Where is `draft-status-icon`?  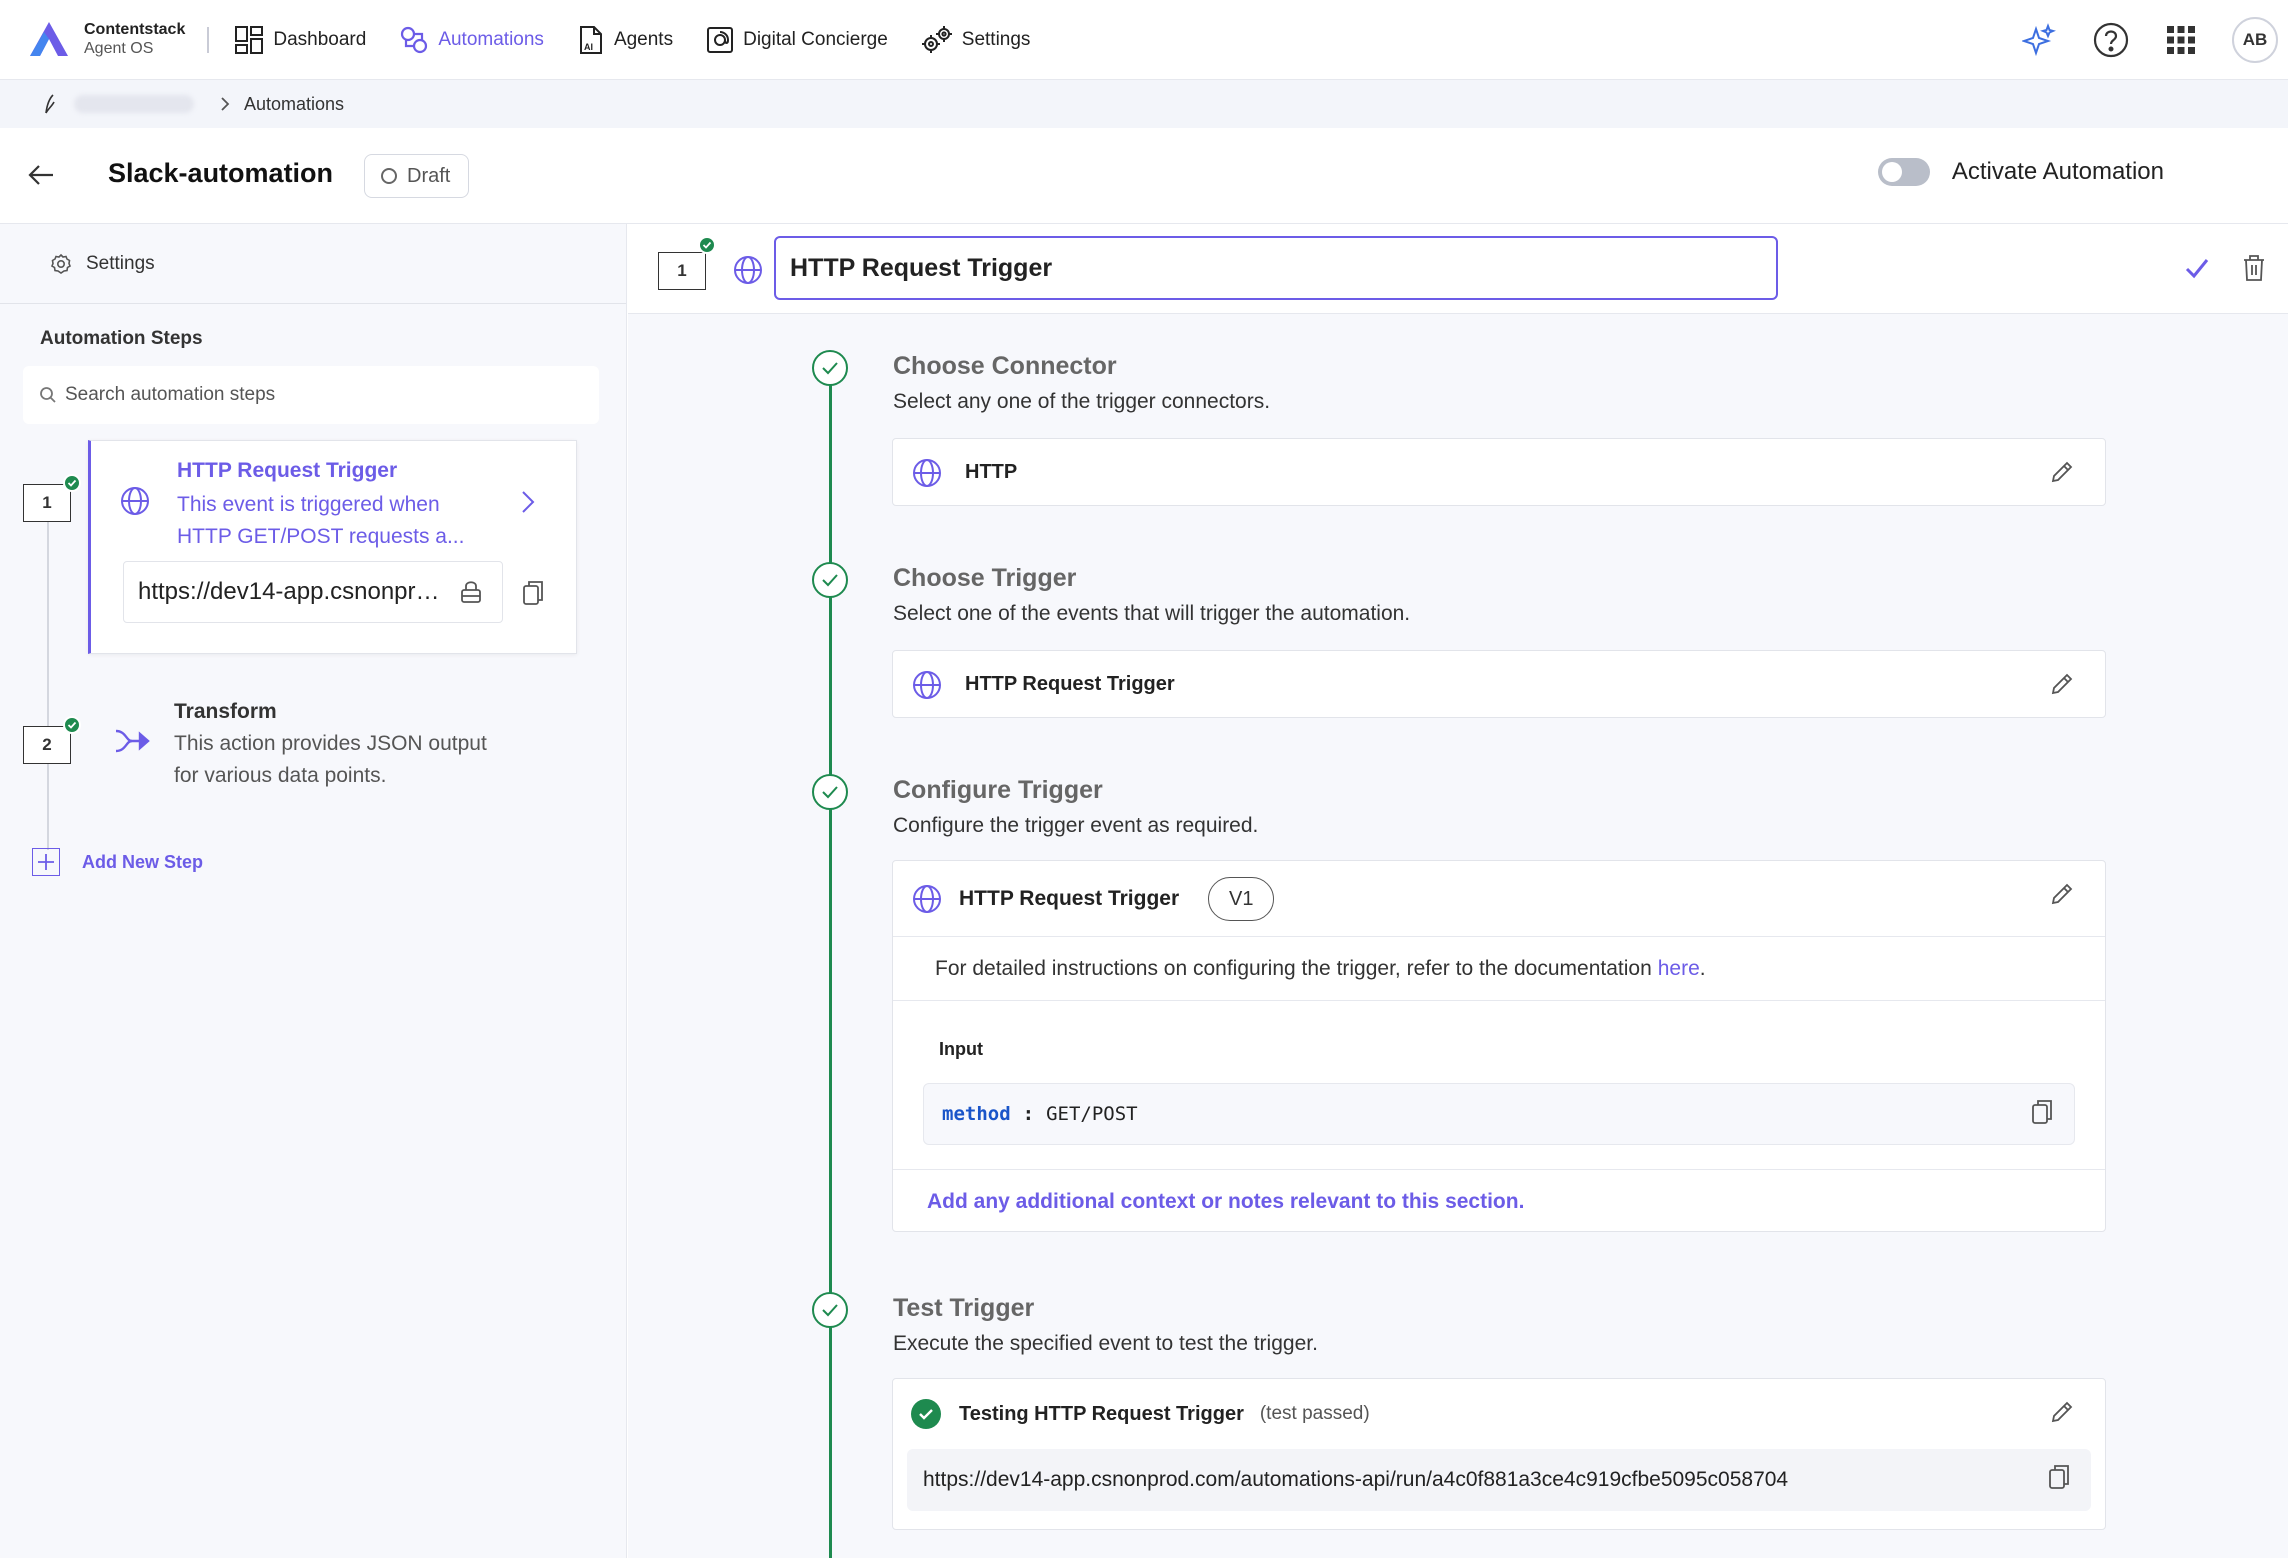
draft-status-icon is located at coordinates (389, 176).